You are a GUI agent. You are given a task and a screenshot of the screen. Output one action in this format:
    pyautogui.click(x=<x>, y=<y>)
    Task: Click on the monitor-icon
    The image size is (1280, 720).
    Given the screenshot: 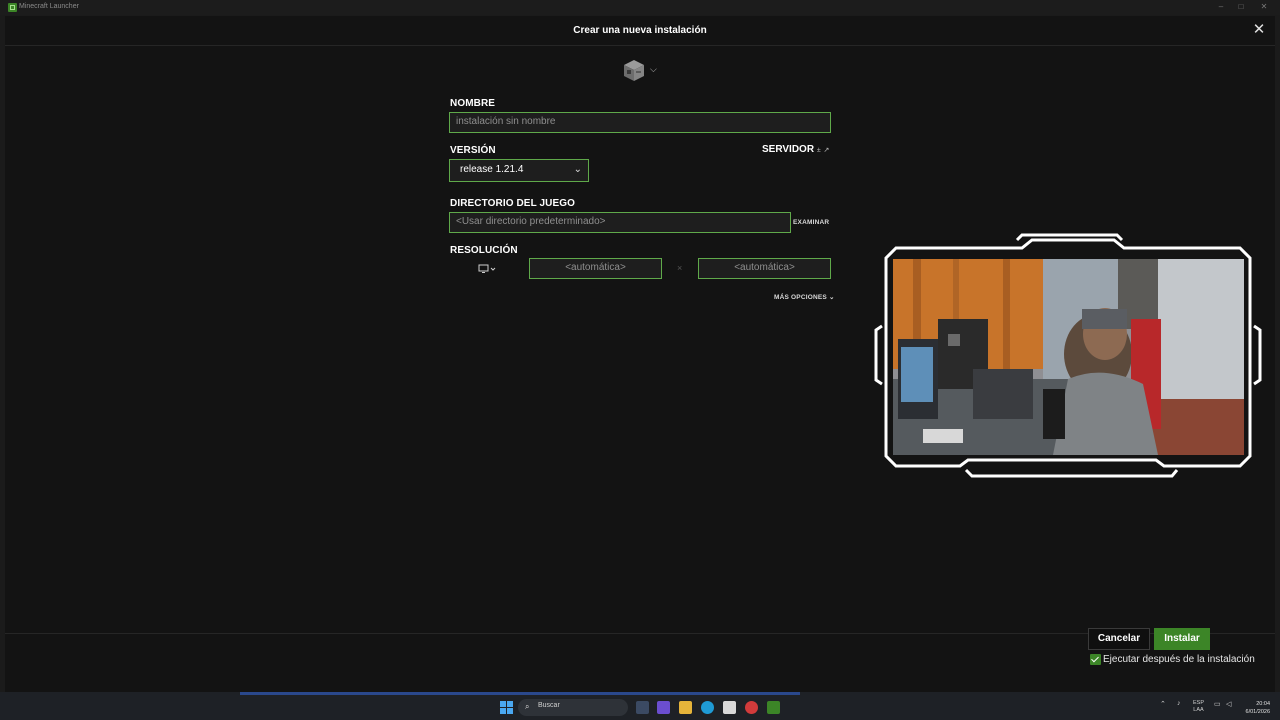 What is the action you would take?
    pyautogui.click(x=487, y=268)
    